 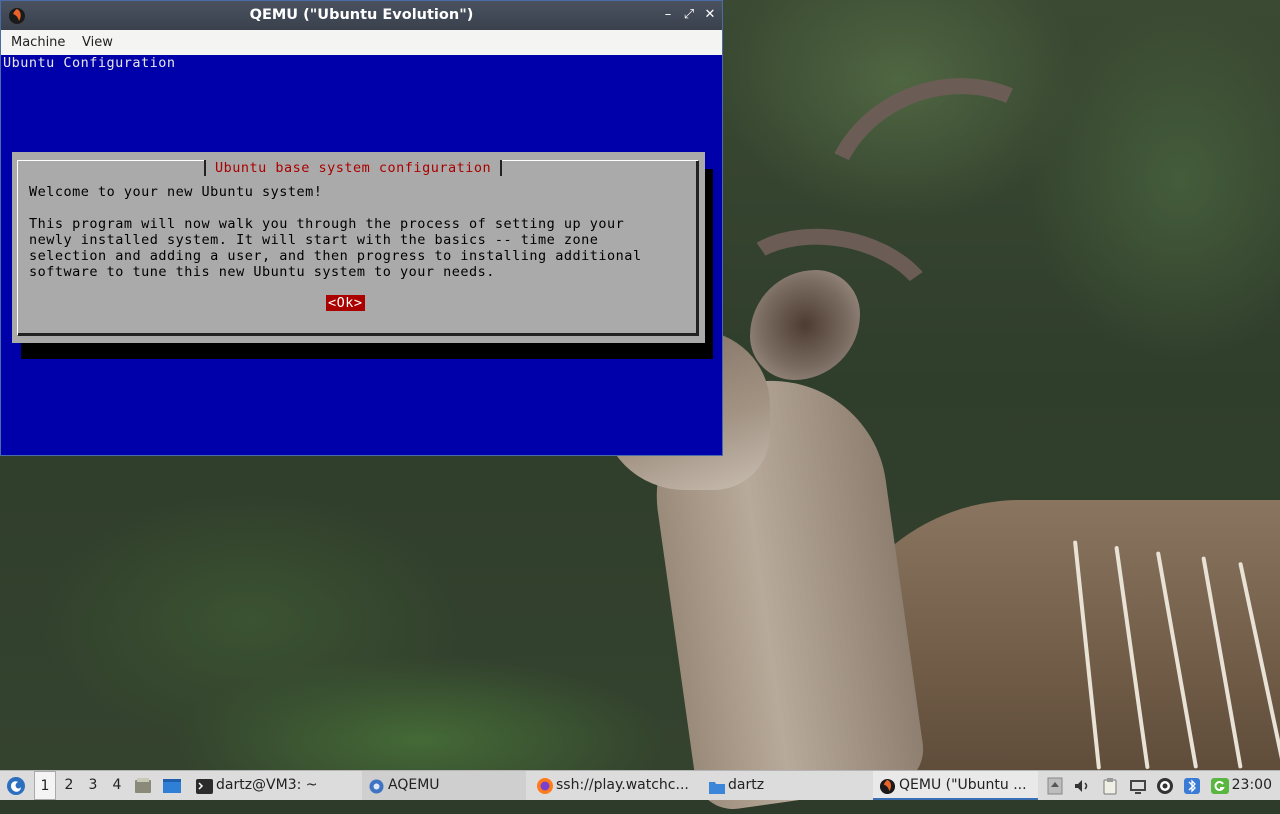 I want to click on aqemu-icon, so click(x=376, y=785).